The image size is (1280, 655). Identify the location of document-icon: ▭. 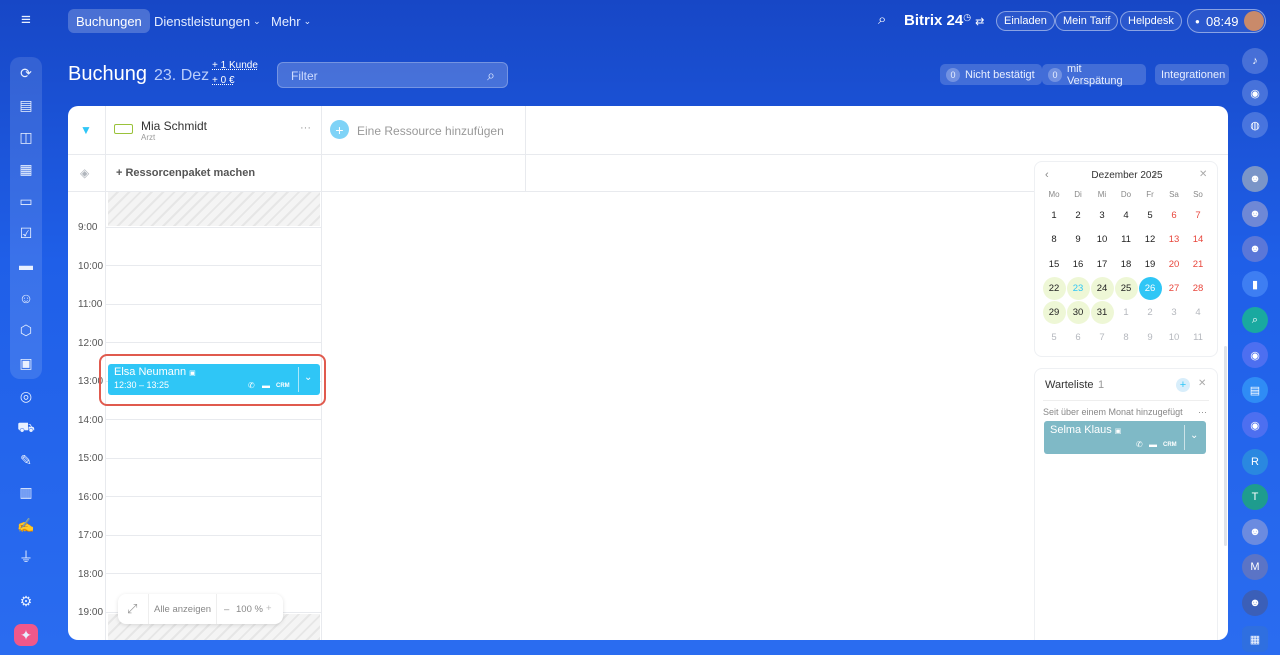
(26, 201).